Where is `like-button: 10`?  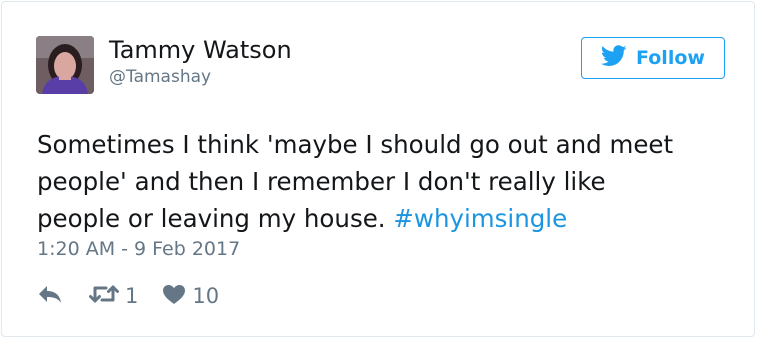 like-button: 10 is located at coordinates (190, 296).